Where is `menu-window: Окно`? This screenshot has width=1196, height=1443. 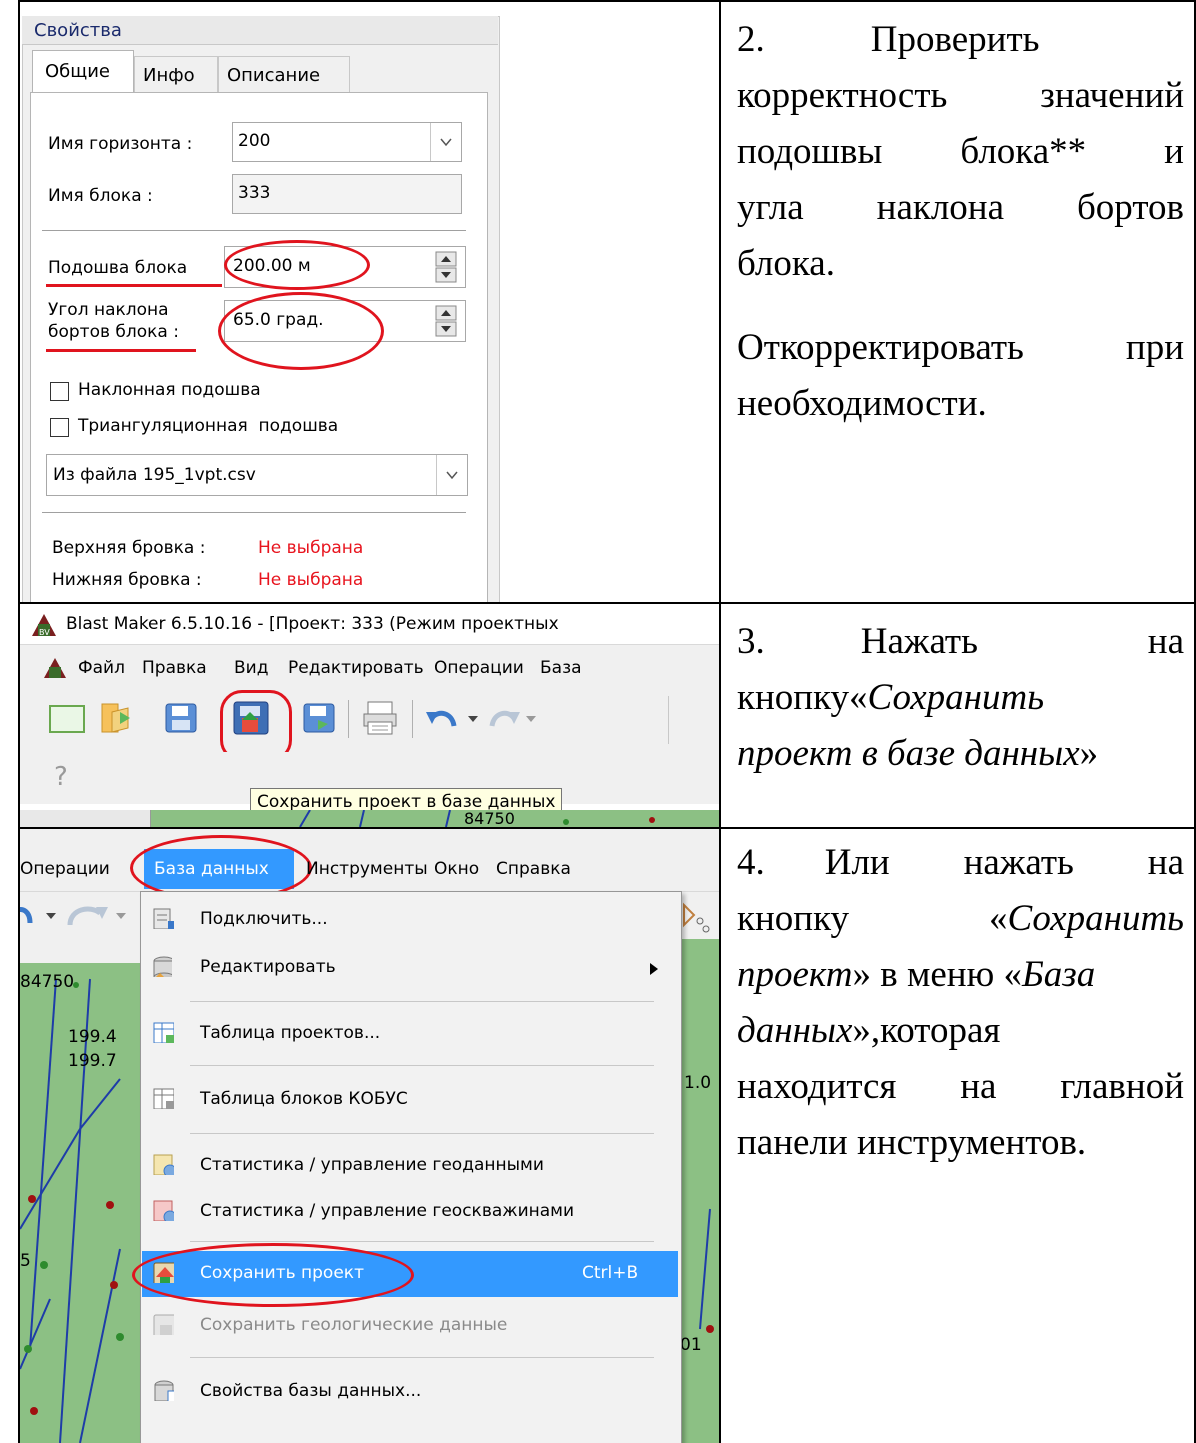
menu-window: Окно is located at coordinates (456, 869).